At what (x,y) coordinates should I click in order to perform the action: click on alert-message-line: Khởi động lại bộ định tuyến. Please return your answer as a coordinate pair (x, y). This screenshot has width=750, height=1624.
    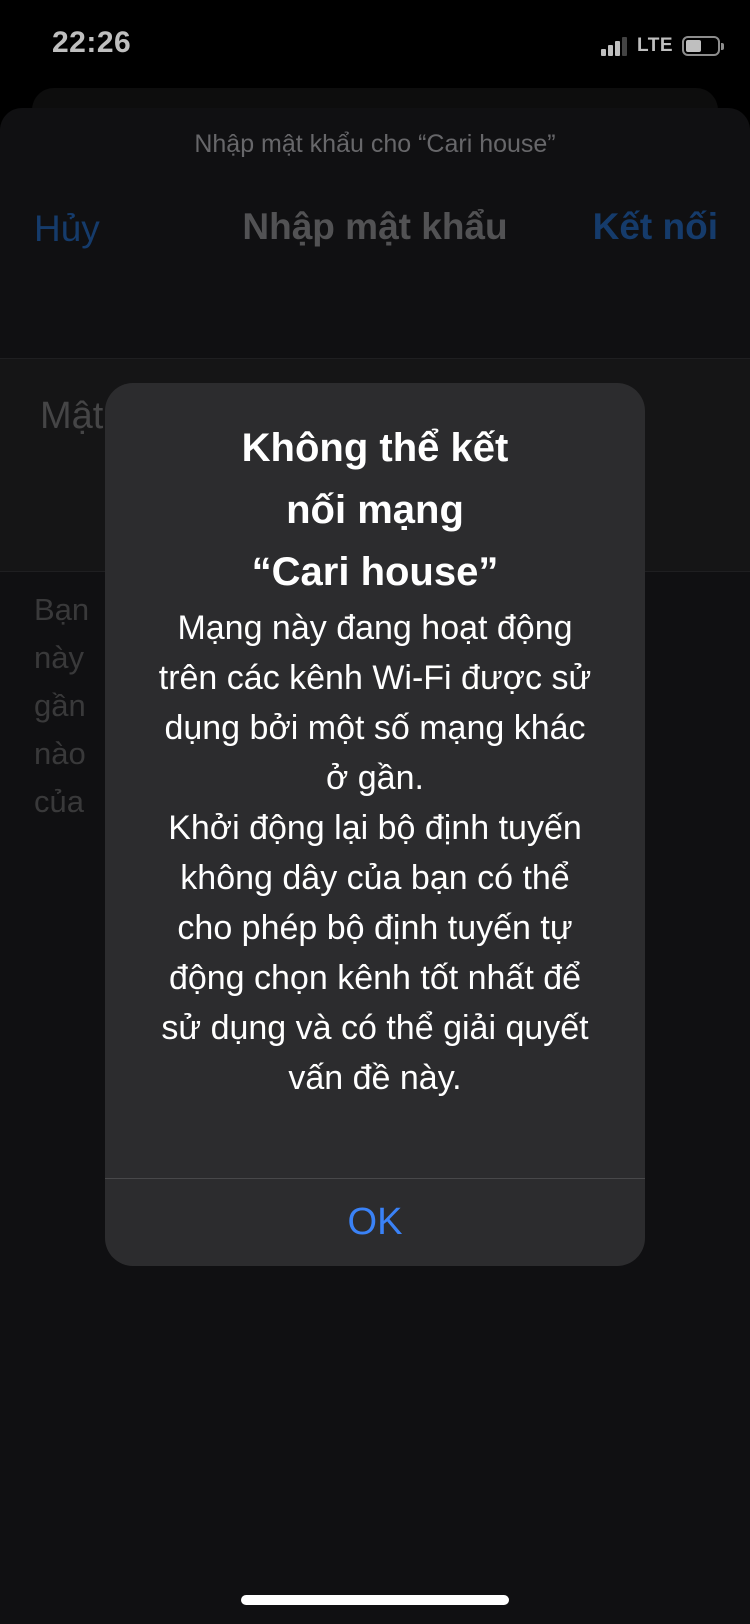
    Looking at the image, I should click on (375, 828).